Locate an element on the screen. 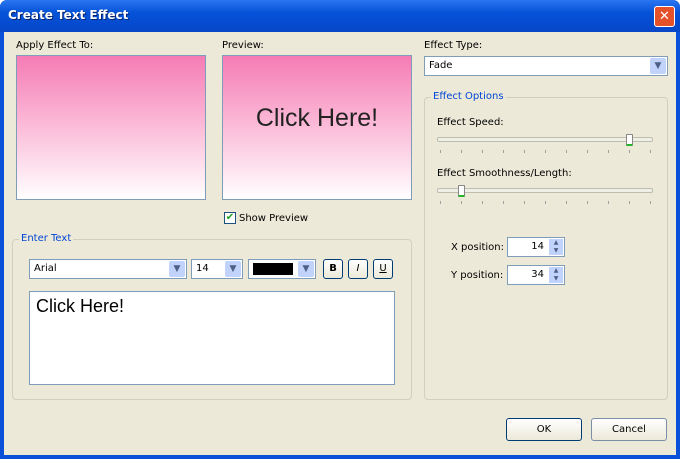 The height and width of the screenshot is (459, 680). effect-type-value: Fade is located at coordinates (441, 65).